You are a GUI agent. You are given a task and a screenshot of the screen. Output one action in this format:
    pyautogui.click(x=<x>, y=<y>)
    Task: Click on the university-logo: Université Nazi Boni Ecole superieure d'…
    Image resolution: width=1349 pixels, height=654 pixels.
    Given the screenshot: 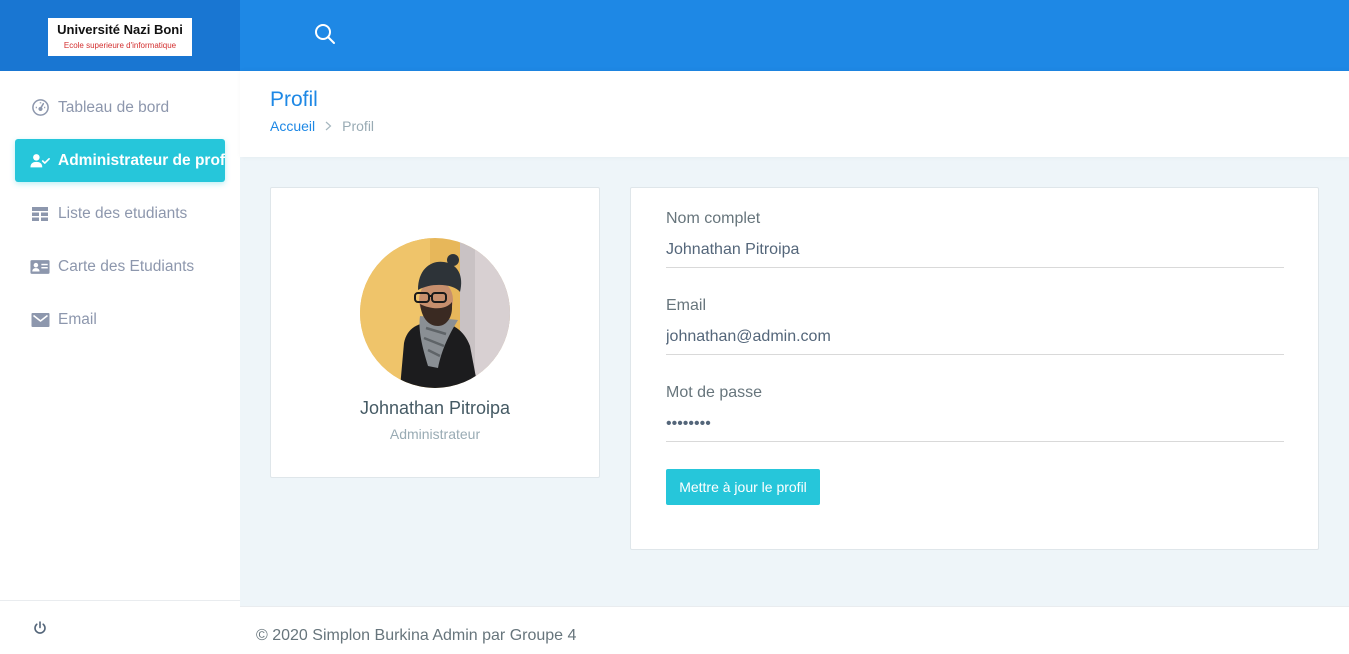 What is the action you would take?
    pyautogui.click(x=120, y=37)
    